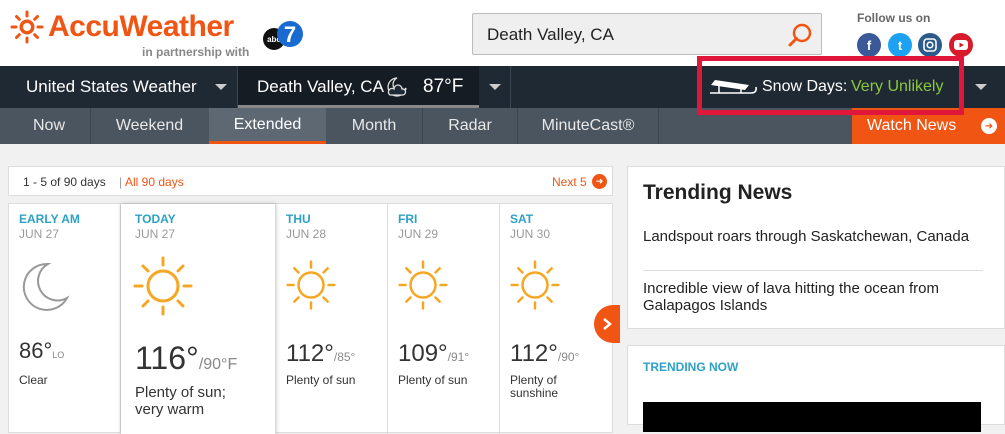 The width and height of the screenshot is (1005, 434). Describe the element at coordinates (550, 34) in the screenshot. I see `search-value: Death Valley, CA` at that location.